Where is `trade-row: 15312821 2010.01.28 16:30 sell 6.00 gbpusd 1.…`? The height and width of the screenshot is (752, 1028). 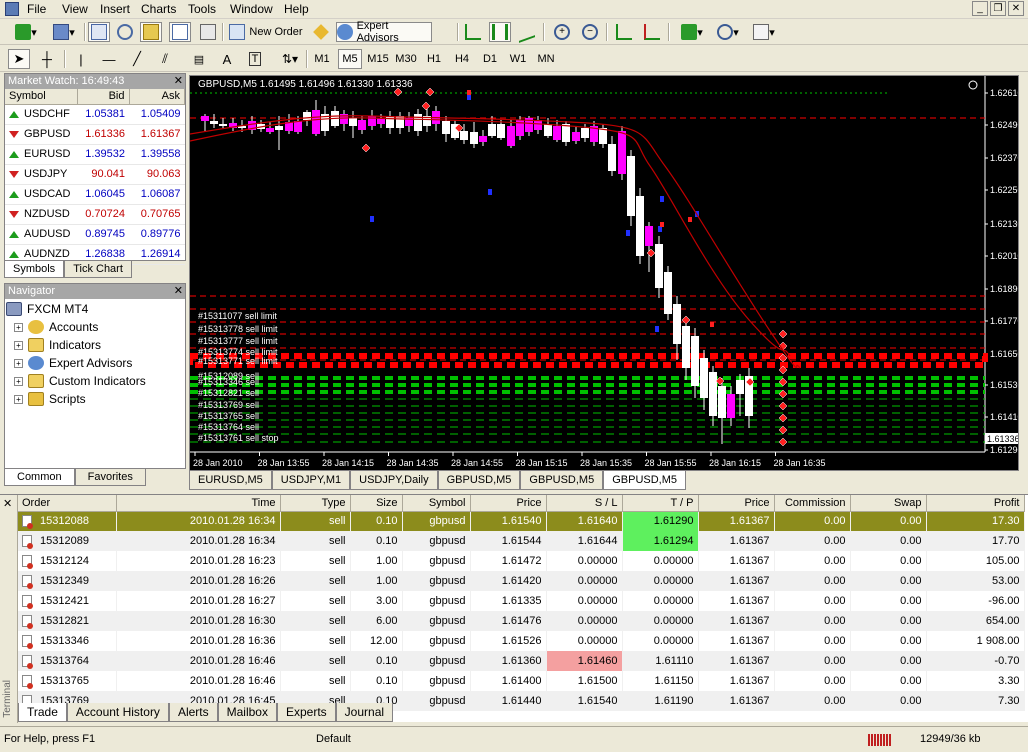 trade-row: 15312821 2010.01.28 16:30 sell 6.00 gbpusd 1.… is located at coordinates (521, 621).